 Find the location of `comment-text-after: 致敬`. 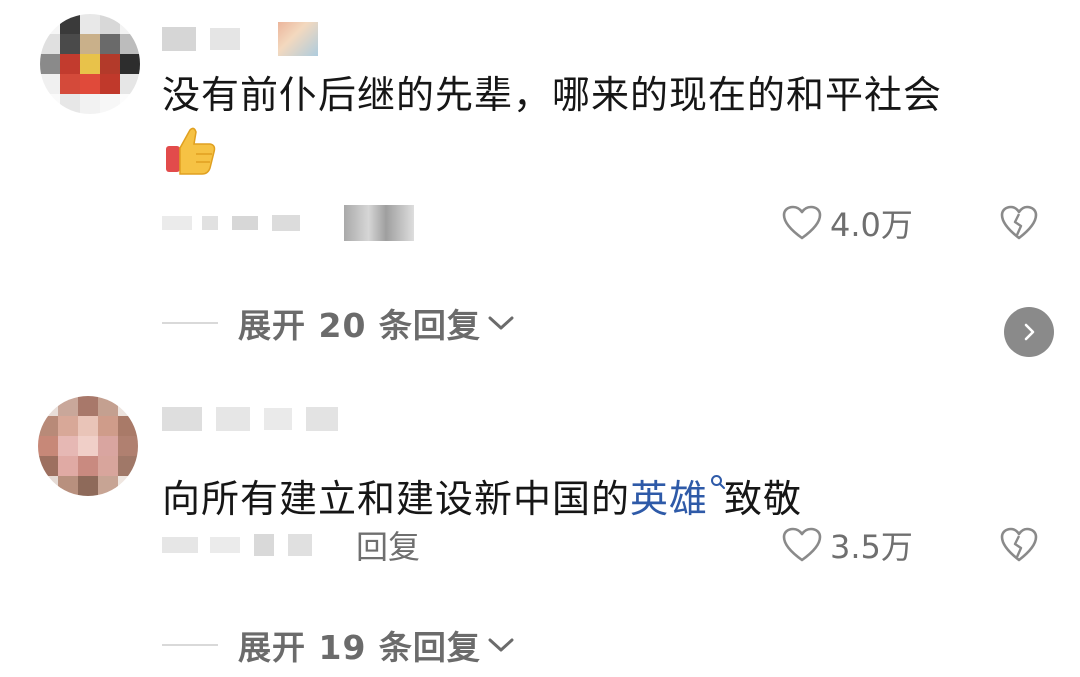

comment-text-after: 致敬 is located at coordinates (763, 499).